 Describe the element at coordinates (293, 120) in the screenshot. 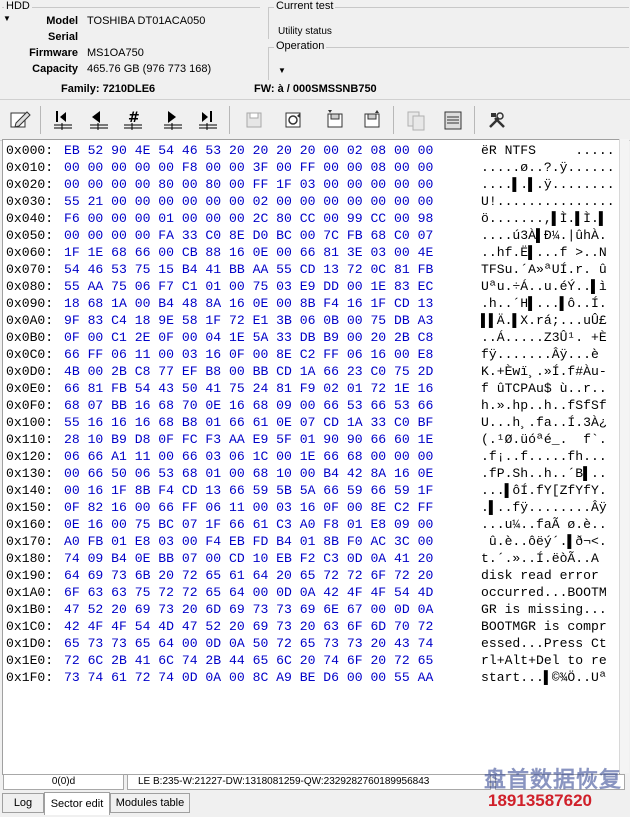

I see `refresh-button` at that location.